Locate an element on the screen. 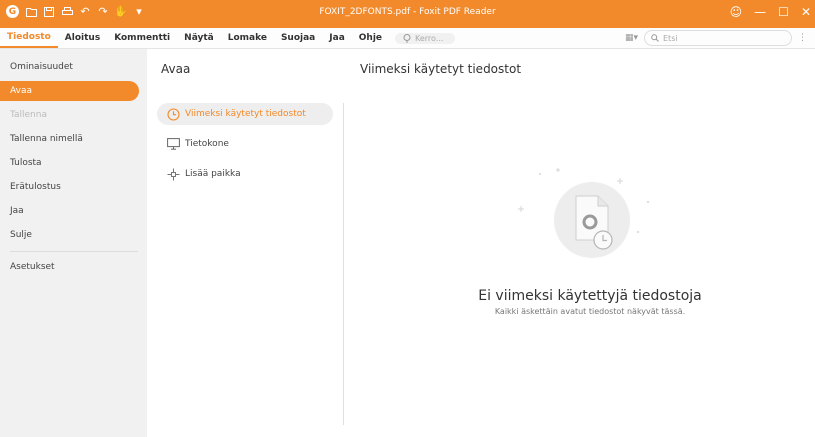 This screenshot has height=437, width=815. menu-nayta: Näytä is located at coordinates (199, 38).